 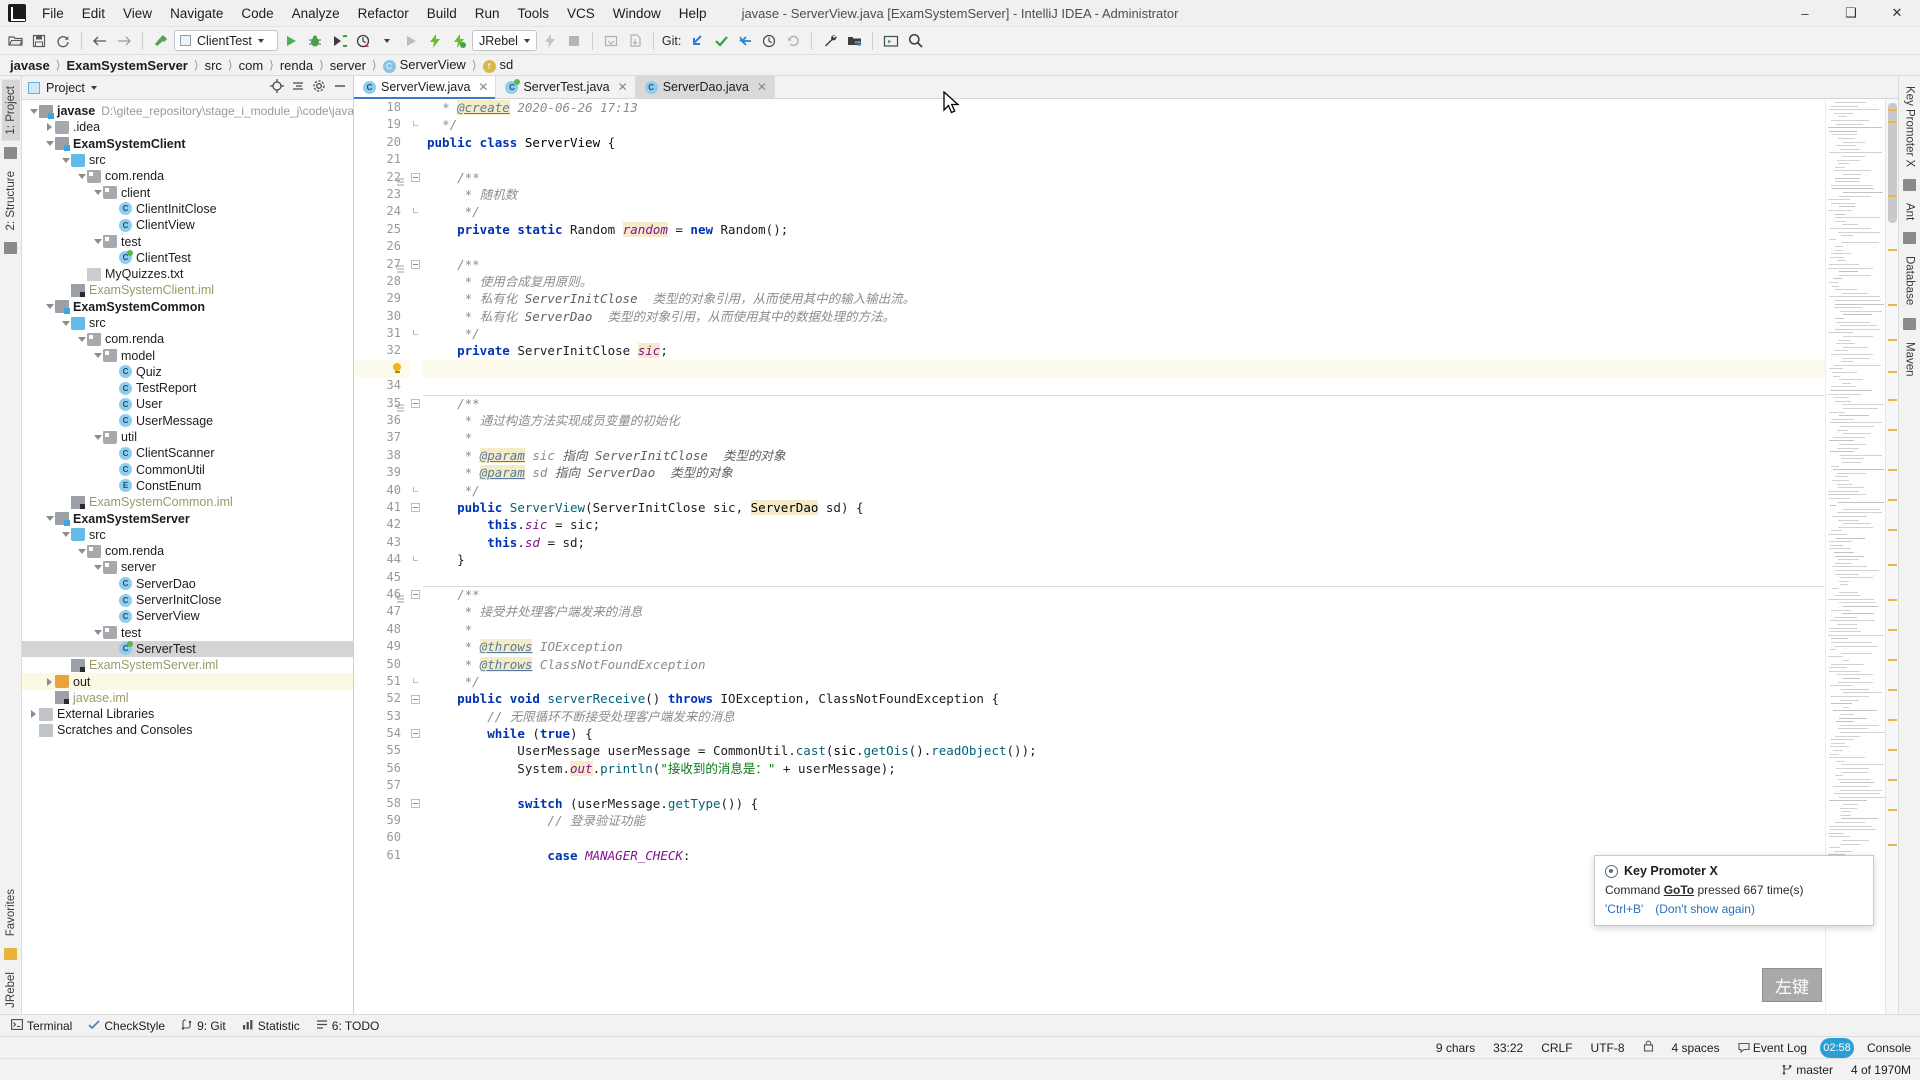 What do you see at coordinates (1124, 733) in the screenshot?
I see `code-line-54: while (true) {` at bounding box center [1124, 733].